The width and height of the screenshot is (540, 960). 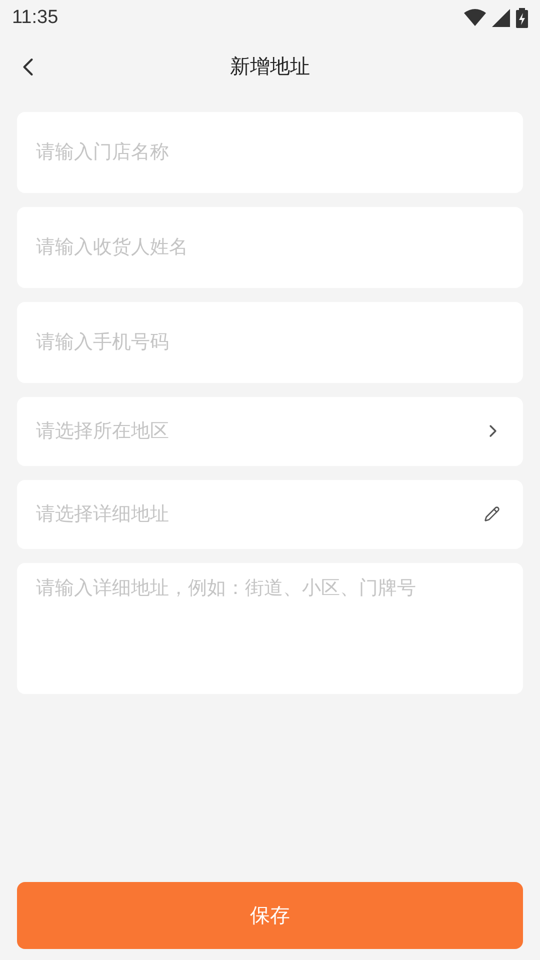 I want to click on page-title: 新增地址, so click(x=270, y=67).